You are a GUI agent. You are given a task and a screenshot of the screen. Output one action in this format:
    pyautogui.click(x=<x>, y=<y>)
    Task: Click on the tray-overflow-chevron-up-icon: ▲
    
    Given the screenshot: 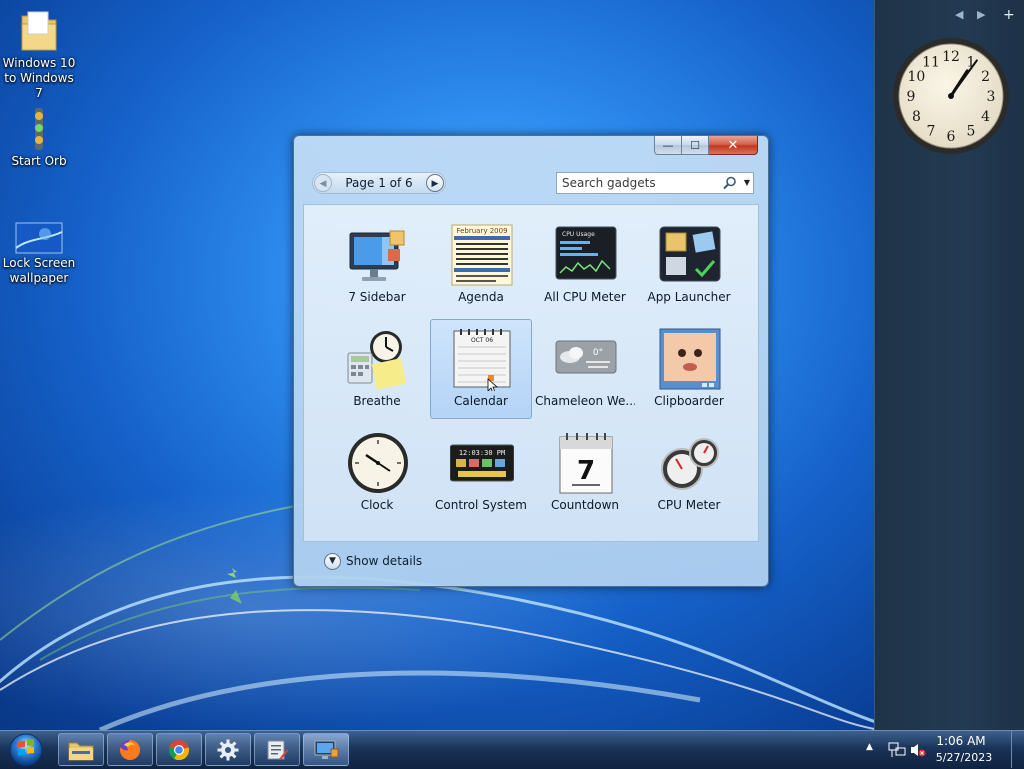 What is the action you would take?
    pyautogui.click(x=869, y=747)
    